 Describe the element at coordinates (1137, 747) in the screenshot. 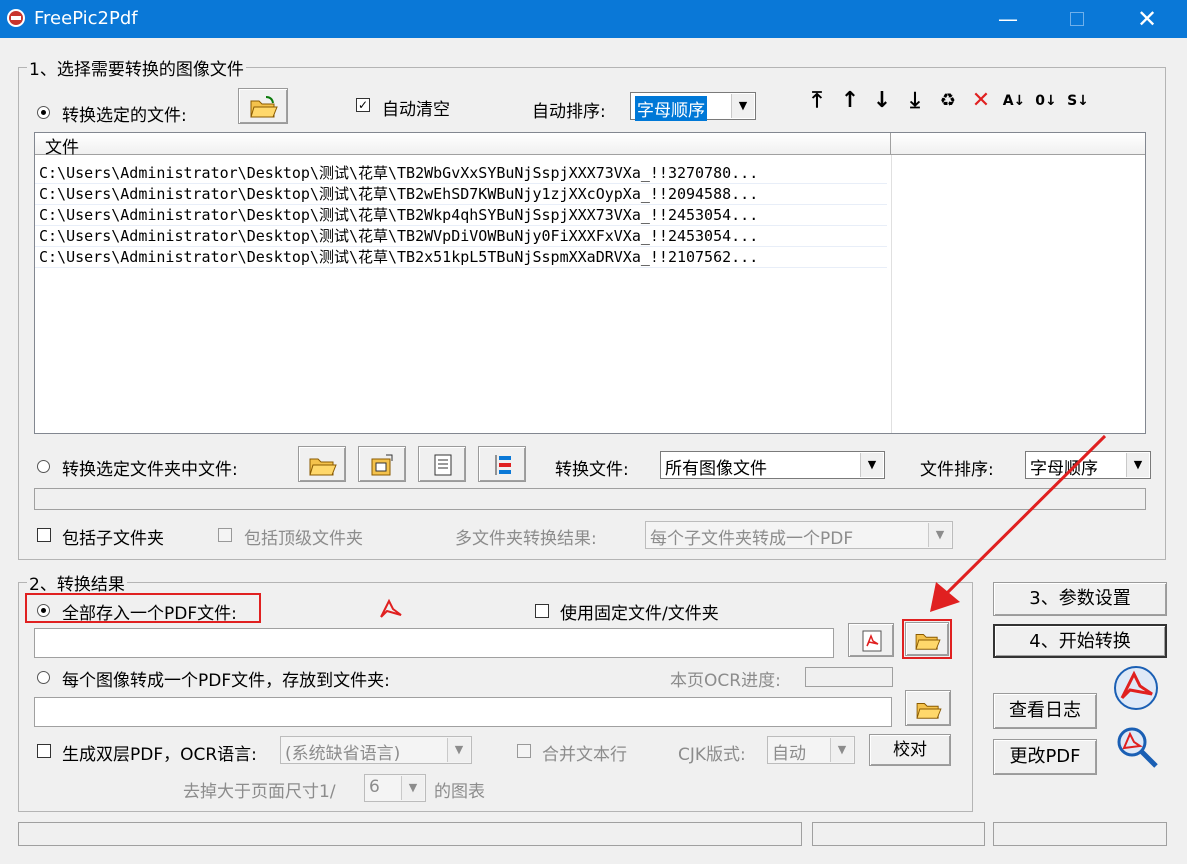

I see `magnifier-icon` at that location.